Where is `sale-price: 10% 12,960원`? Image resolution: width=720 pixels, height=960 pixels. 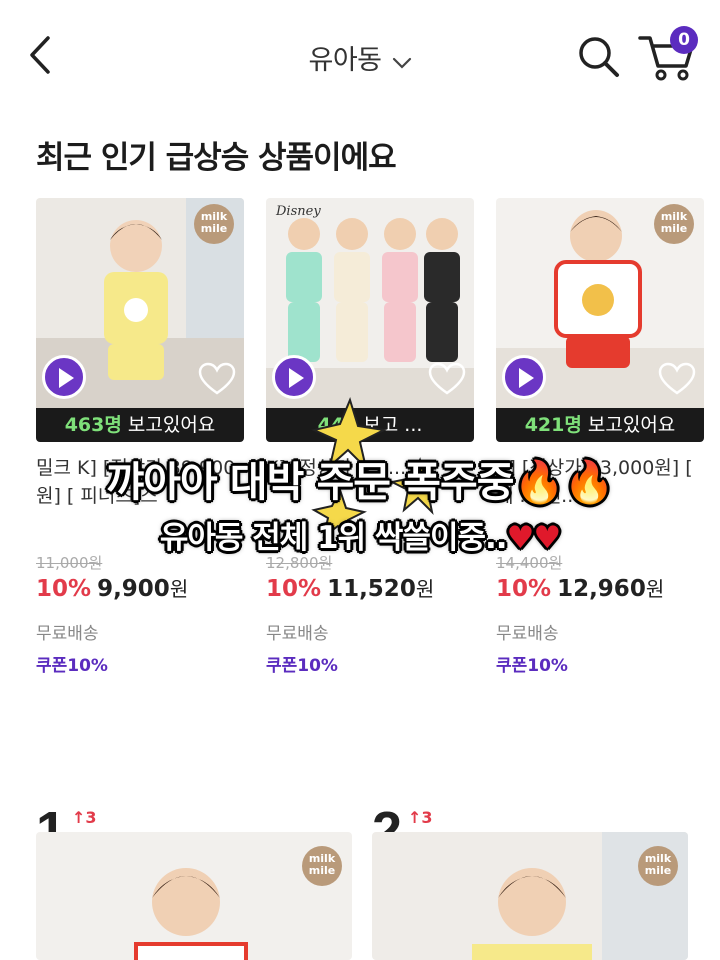 sale-price: 10% 12,960원 is located at coordinates (580, 587).